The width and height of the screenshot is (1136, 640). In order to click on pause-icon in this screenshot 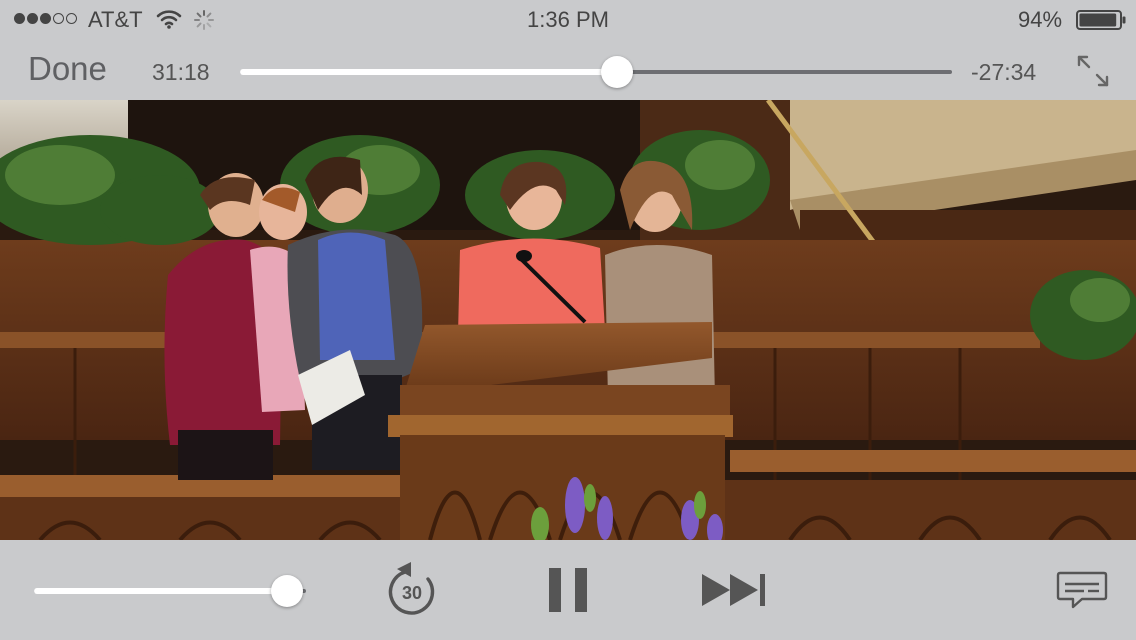, I will do `click(568, 590)`.